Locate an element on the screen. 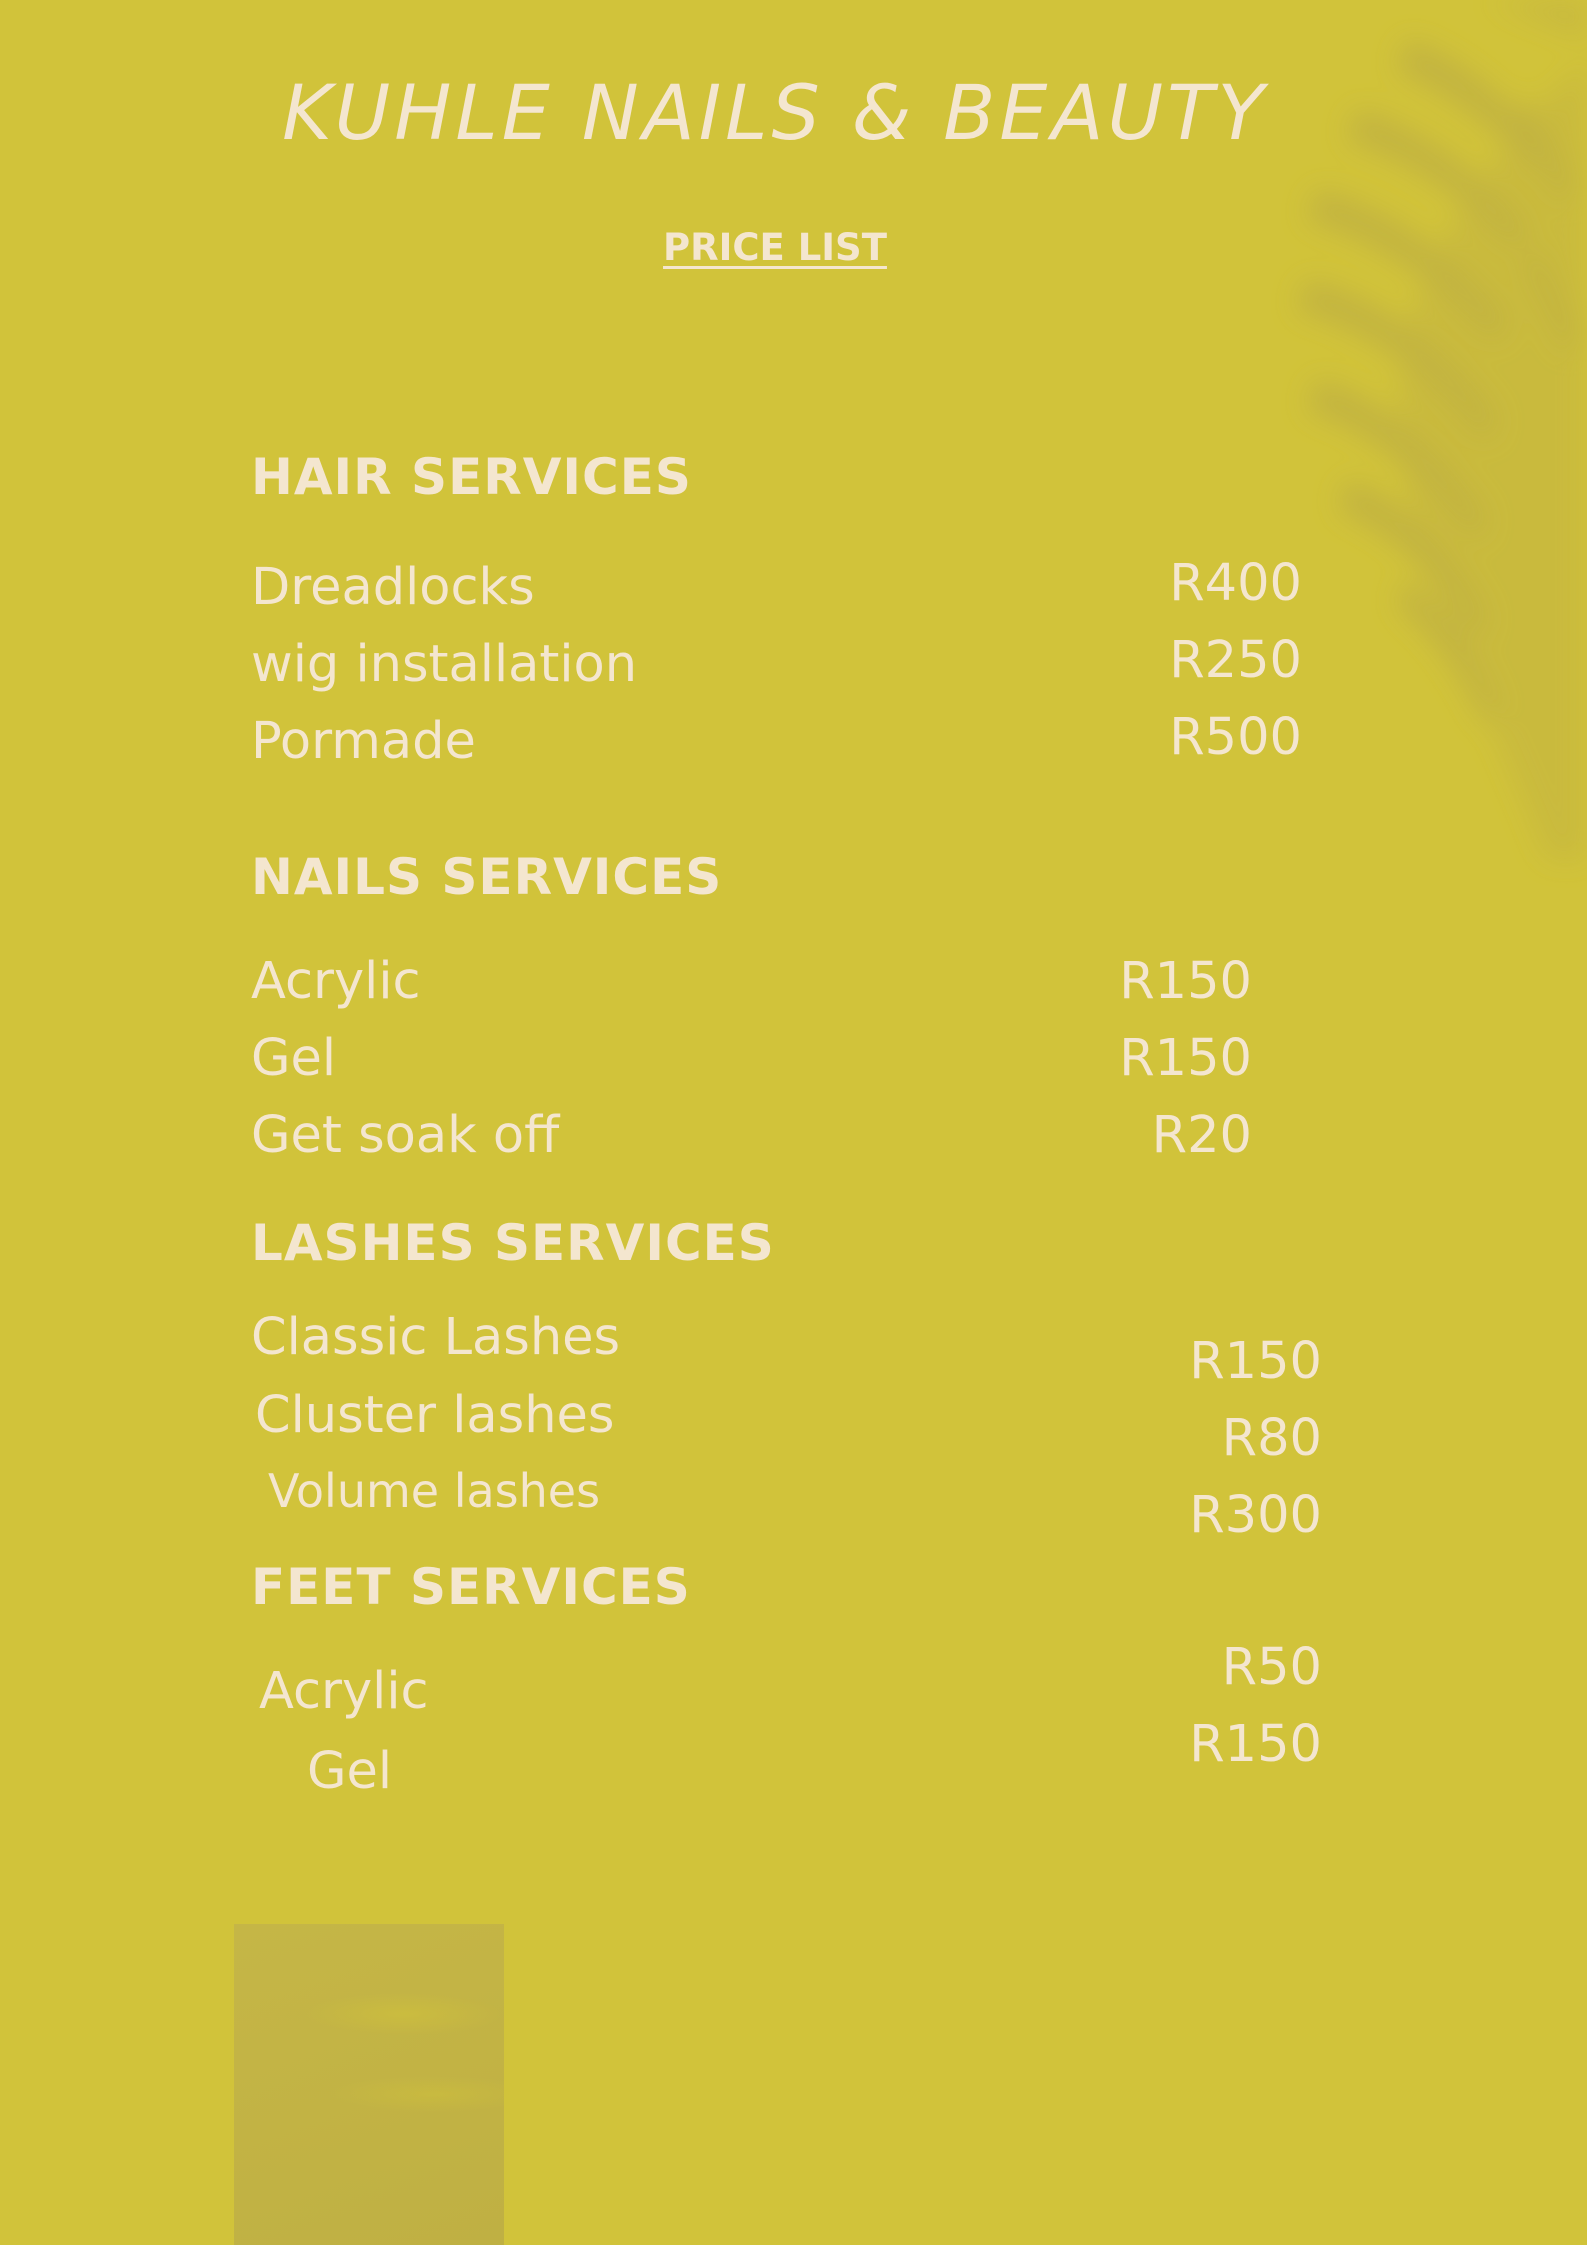 The image size is (1587, 2245). service-price: R250 is located at coordinates (1235, 660).